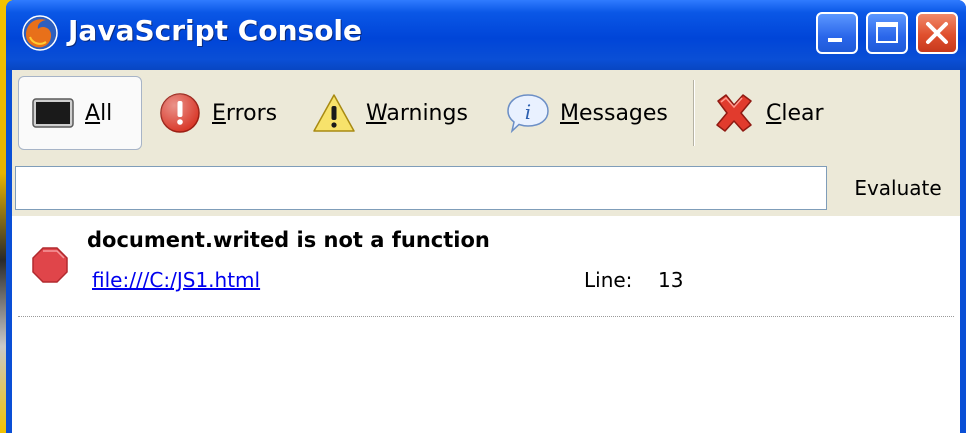 The width and height of the screenshot is (966, 433). Describe the element at coordinates (215, 30) in the screenshot. I see `window-title: JavaScript Console` at that location.